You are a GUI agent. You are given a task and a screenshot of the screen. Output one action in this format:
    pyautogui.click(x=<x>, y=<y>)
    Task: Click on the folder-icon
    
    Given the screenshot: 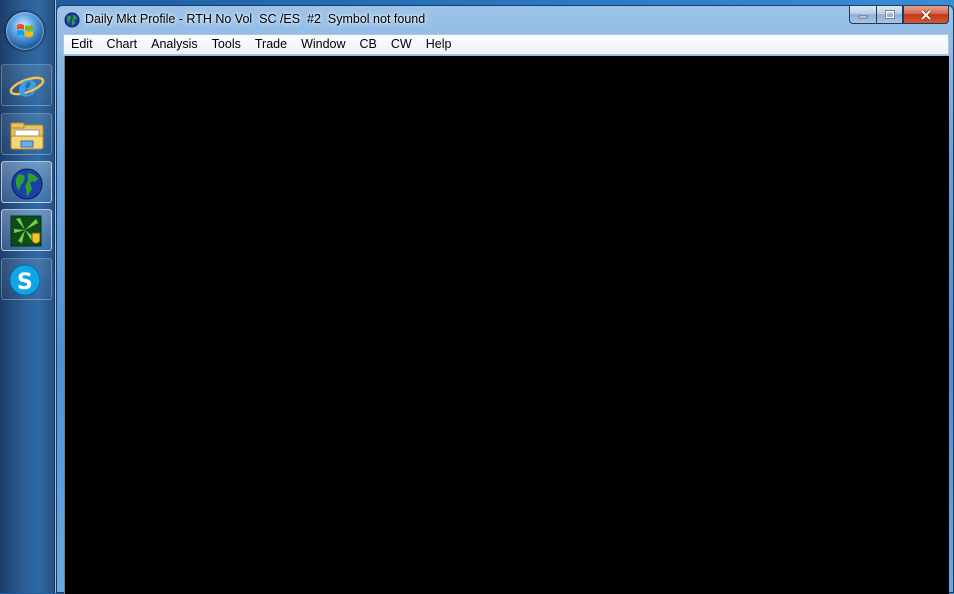 What is the action you would take?
    pyautogui.click(x=27, y=136)
    